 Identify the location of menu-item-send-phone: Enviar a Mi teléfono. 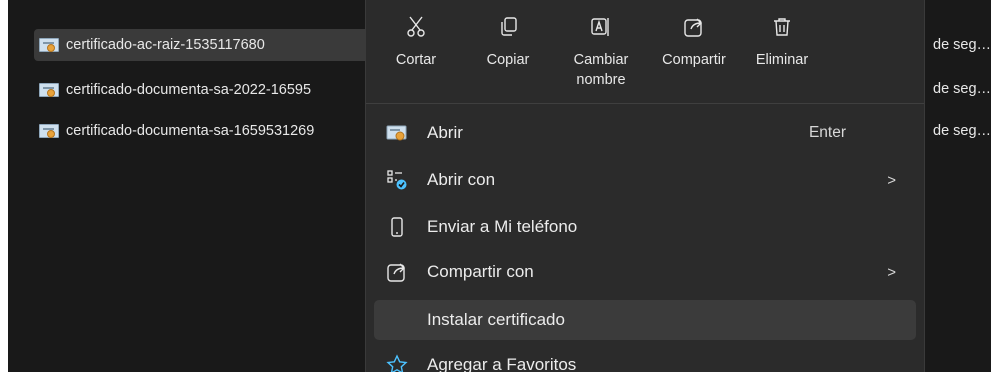
(645, 227).